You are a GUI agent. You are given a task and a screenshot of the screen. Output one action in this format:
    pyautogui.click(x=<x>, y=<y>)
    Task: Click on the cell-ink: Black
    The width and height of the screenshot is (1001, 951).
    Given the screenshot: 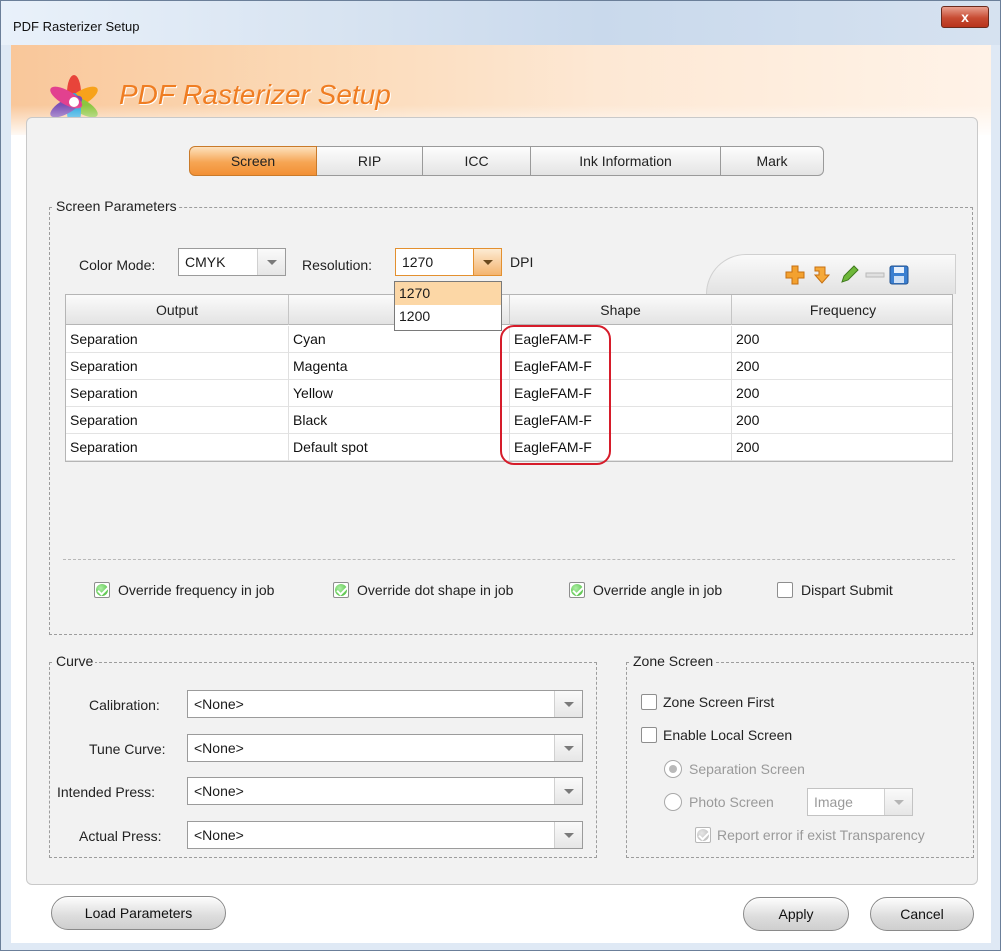 What is the action you would take?
    pyautogui.click(x=399, y=420)
    